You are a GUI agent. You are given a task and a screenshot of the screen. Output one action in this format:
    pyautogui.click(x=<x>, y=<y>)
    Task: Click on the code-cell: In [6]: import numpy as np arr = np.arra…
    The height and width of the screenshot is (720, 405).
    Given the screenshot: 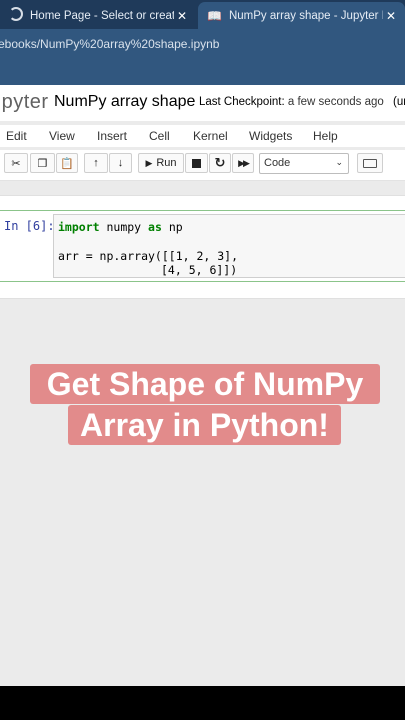 What is the action you would take?
    pyautogui.click(x=202, y=246)
    